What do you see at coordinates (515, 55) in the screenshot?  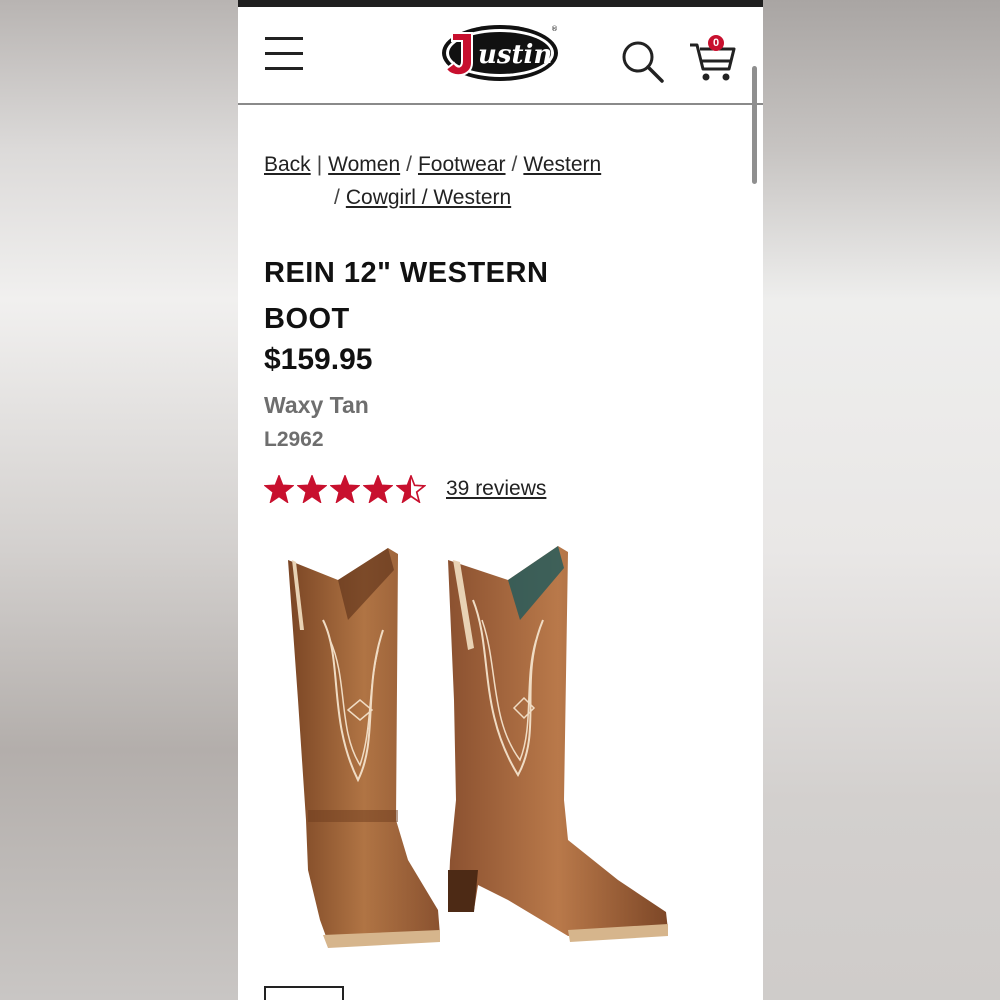 I see `logo-wordmark: ustin` at bounding box center [515, 55].